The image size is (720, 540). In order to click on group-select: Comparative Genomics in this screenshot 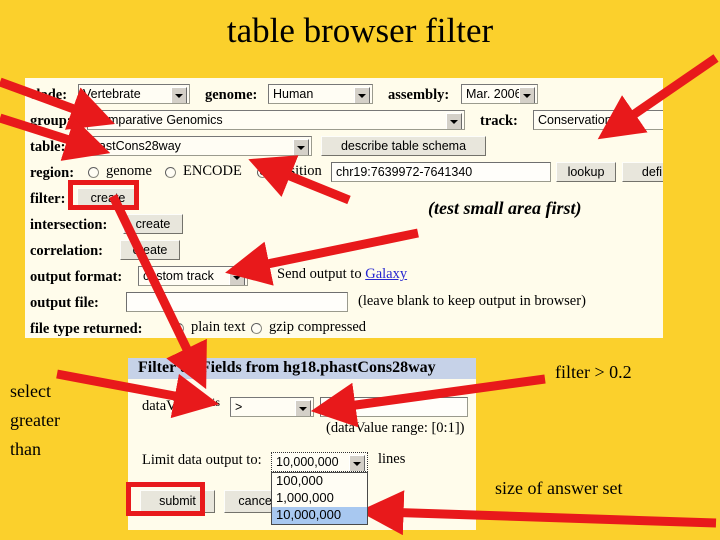, I will do `click(276, 120)`.